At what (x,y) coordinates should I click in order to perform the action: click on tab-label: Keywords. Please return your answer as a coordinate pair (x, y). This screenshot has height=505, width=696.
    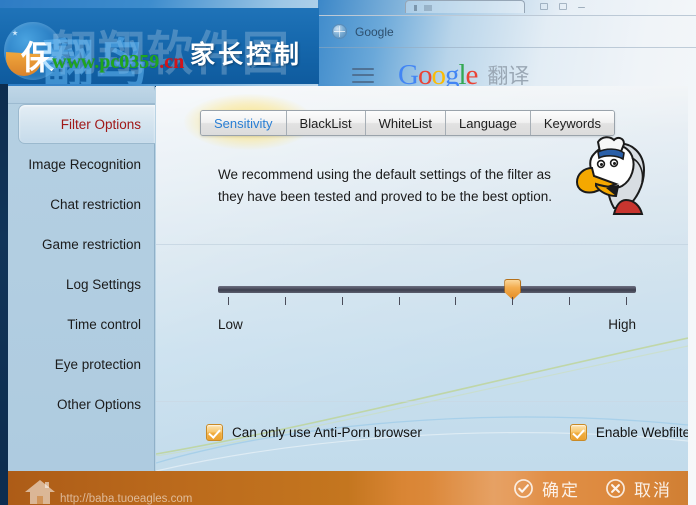
    Looking at the image, I should click on (572, 123).